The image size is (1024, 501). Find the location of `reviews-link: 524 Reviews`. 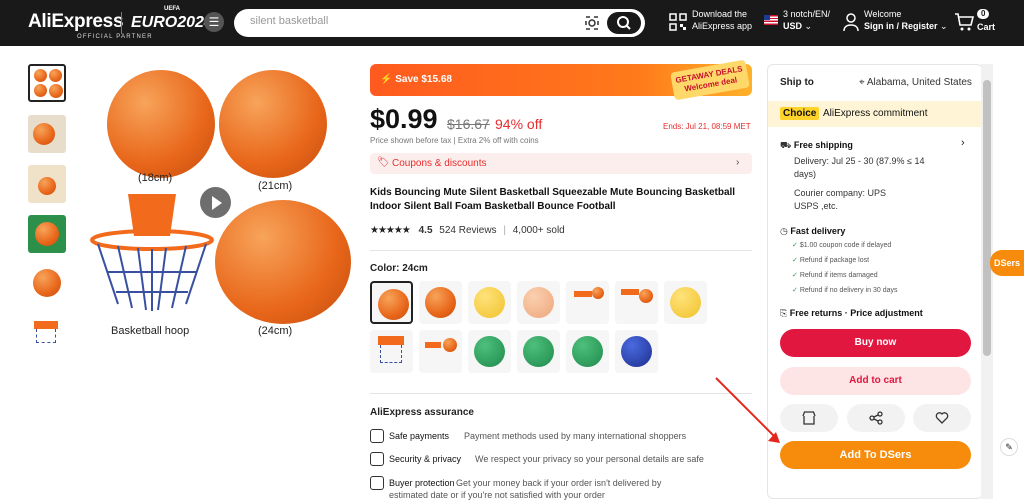

reviews-link: 524 Reviews is located at coordinates (467, 230).